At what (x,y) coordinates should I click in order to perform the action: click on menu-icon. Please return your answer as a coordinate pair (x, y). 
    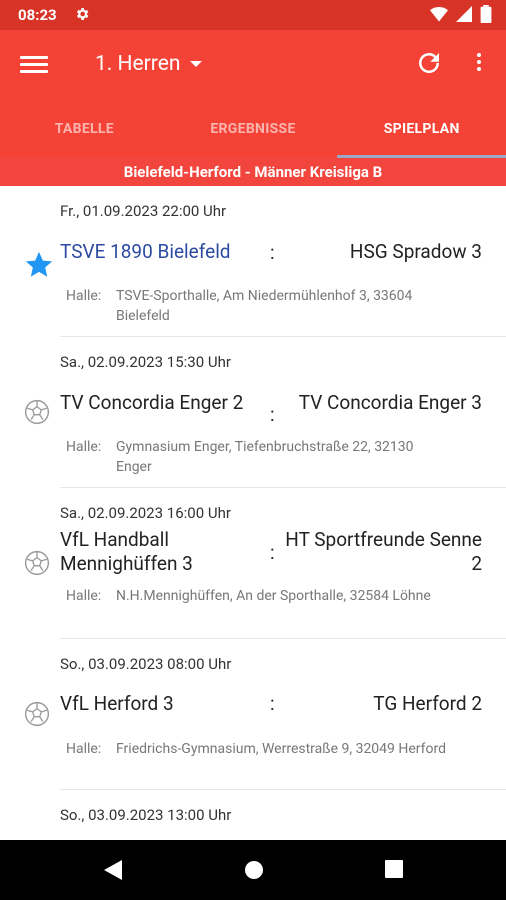
    Looking at the image, I should click on (34, 64).